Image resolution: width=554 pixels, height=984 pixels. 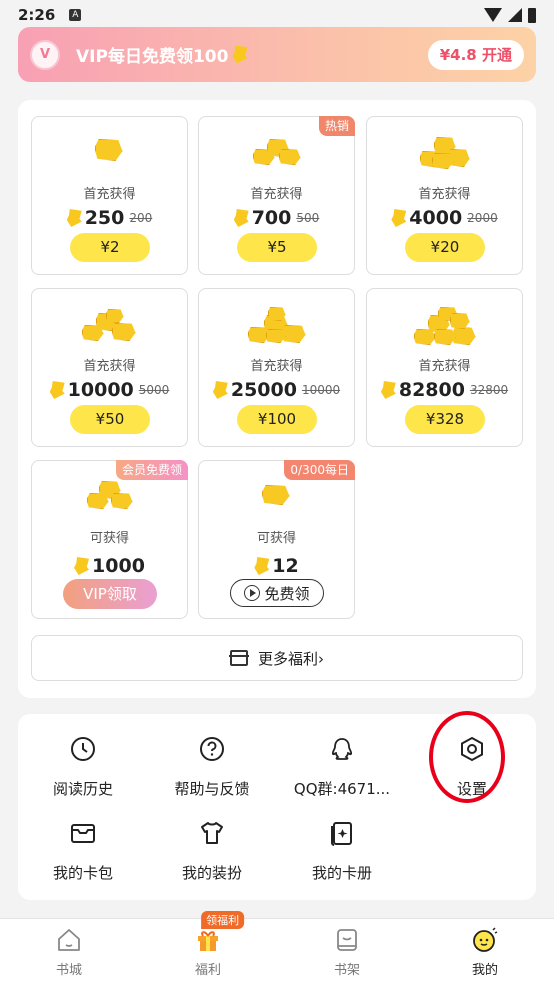 What do you see at coordinates (100, 390) in the screenshot?
I see `amount-value: 10000` at bounding box center [100, 390].